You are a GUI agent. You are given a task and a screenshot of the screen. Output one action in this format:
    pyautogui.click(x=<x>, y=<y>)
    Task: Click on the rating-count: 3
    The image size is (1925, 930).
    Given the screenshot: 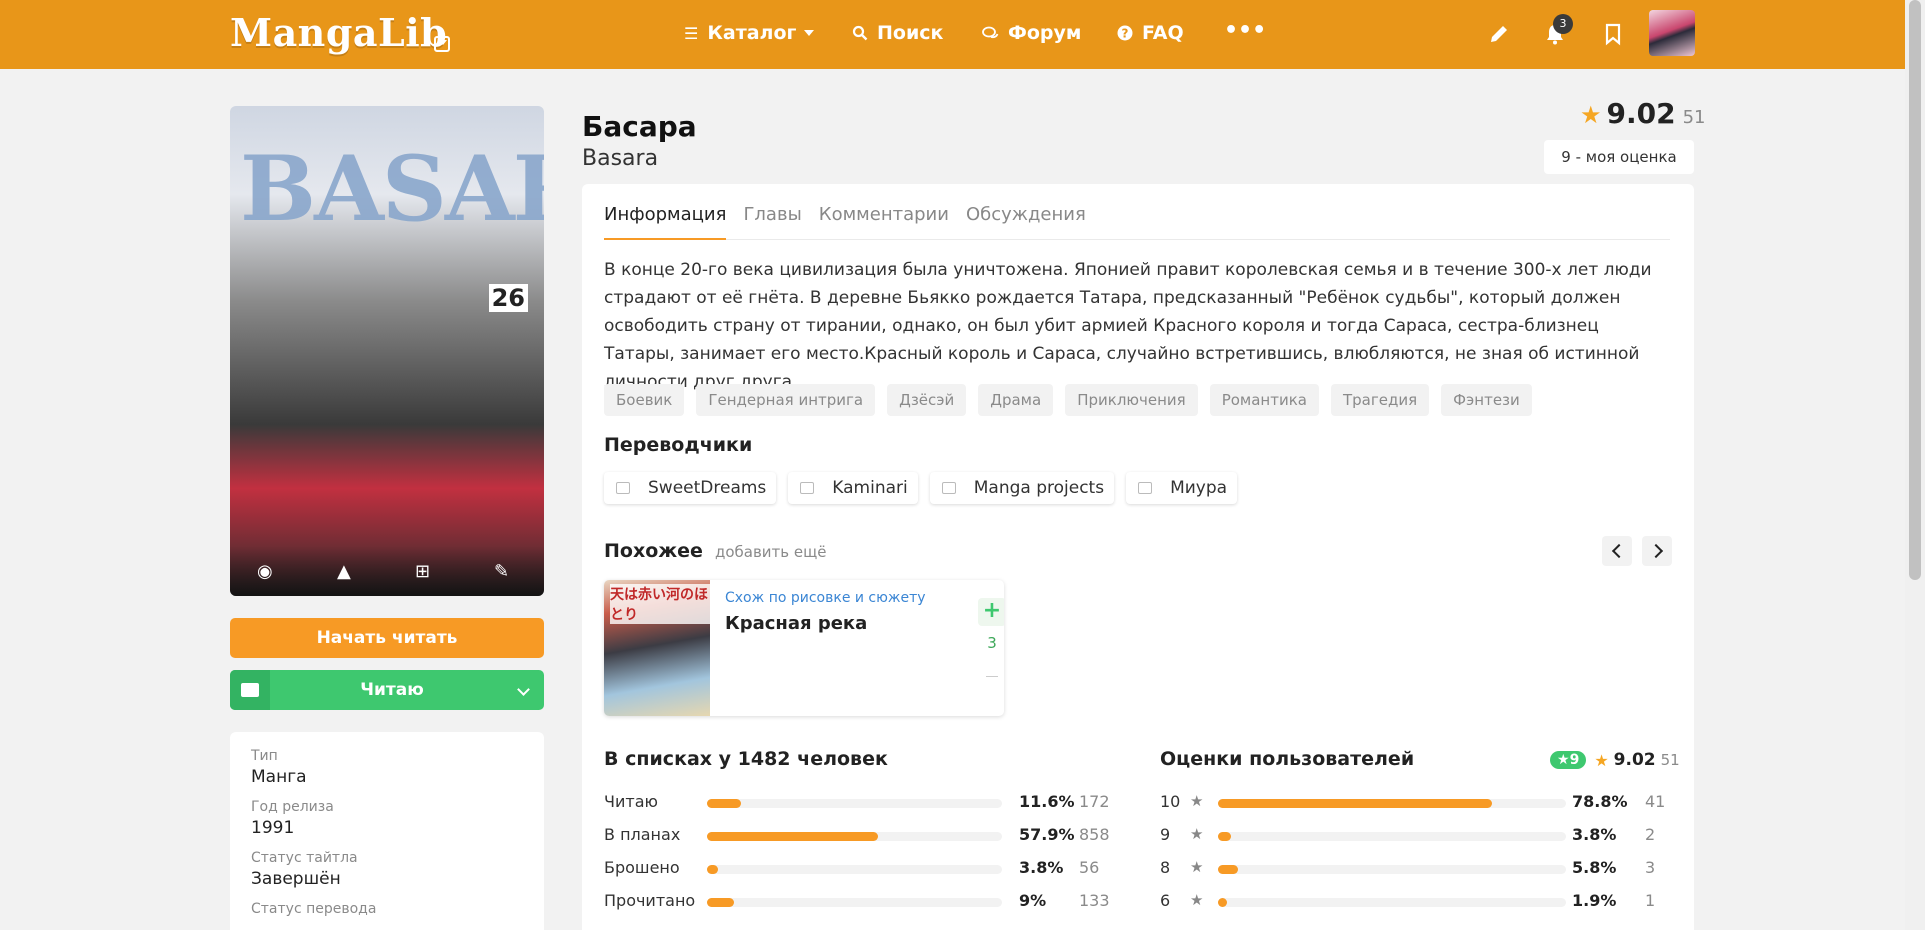 What is the action you would take?
    pyautogui.click(x=1650, y=867)
    